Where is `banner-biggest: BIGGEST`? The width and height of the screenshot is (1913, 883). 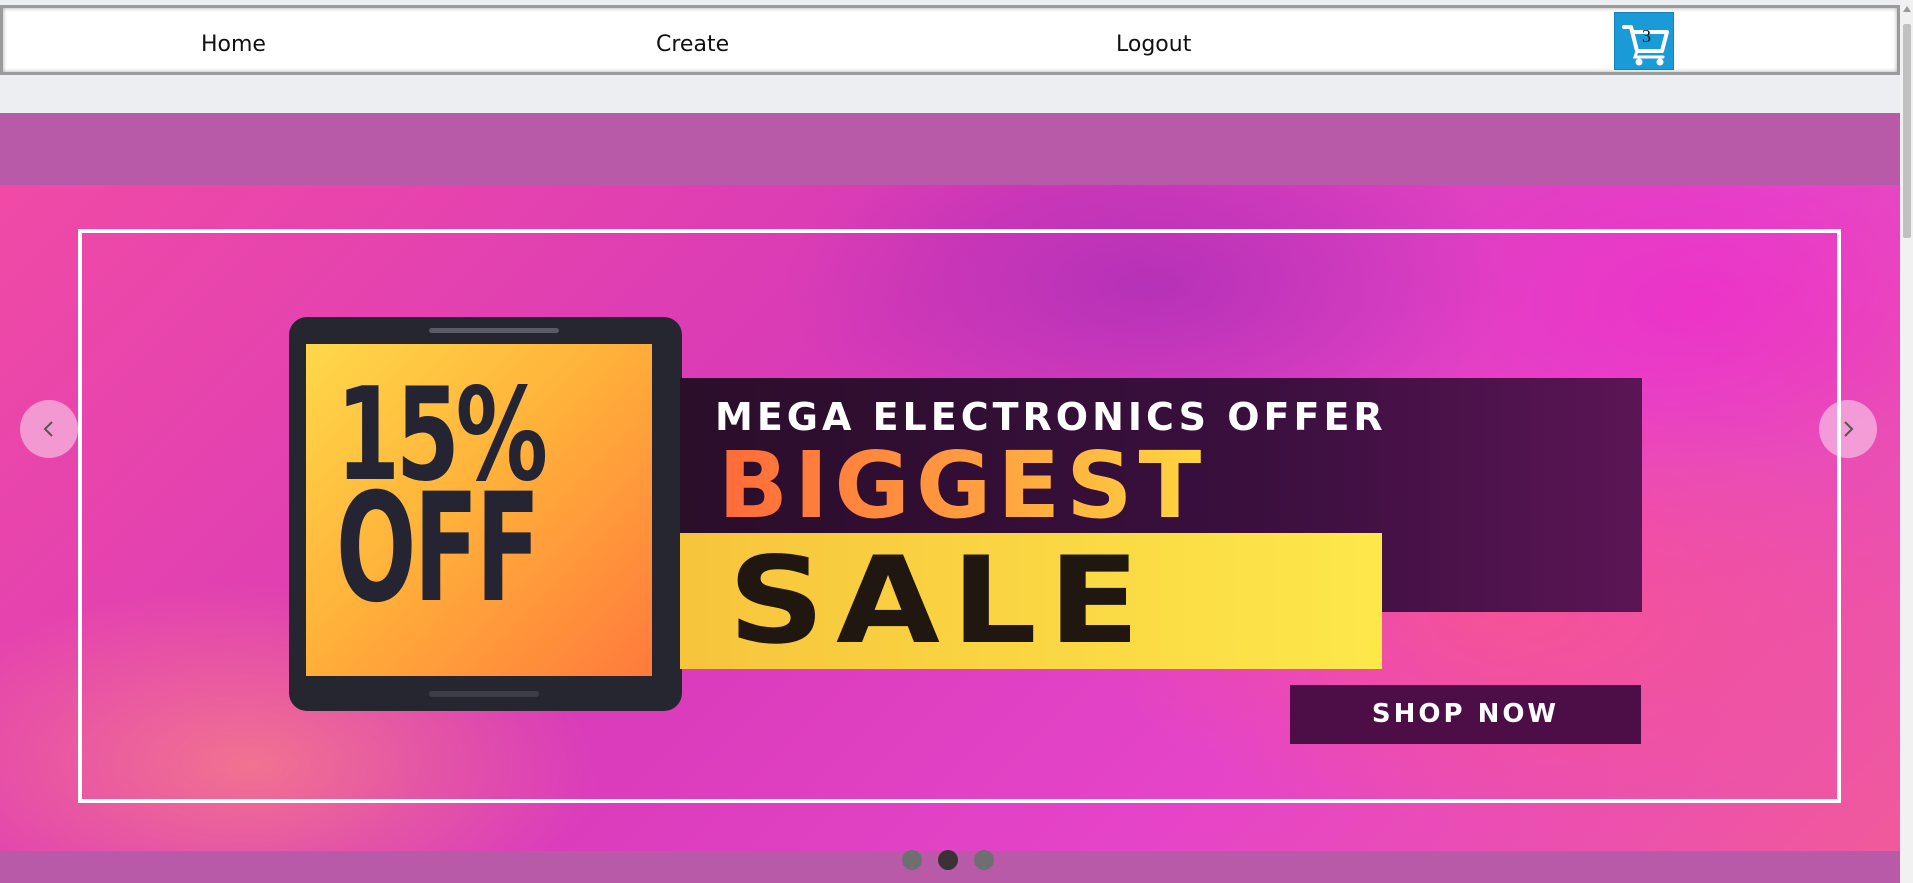
banner-biggest: BIGGEST is located at coordinates (963, 485).